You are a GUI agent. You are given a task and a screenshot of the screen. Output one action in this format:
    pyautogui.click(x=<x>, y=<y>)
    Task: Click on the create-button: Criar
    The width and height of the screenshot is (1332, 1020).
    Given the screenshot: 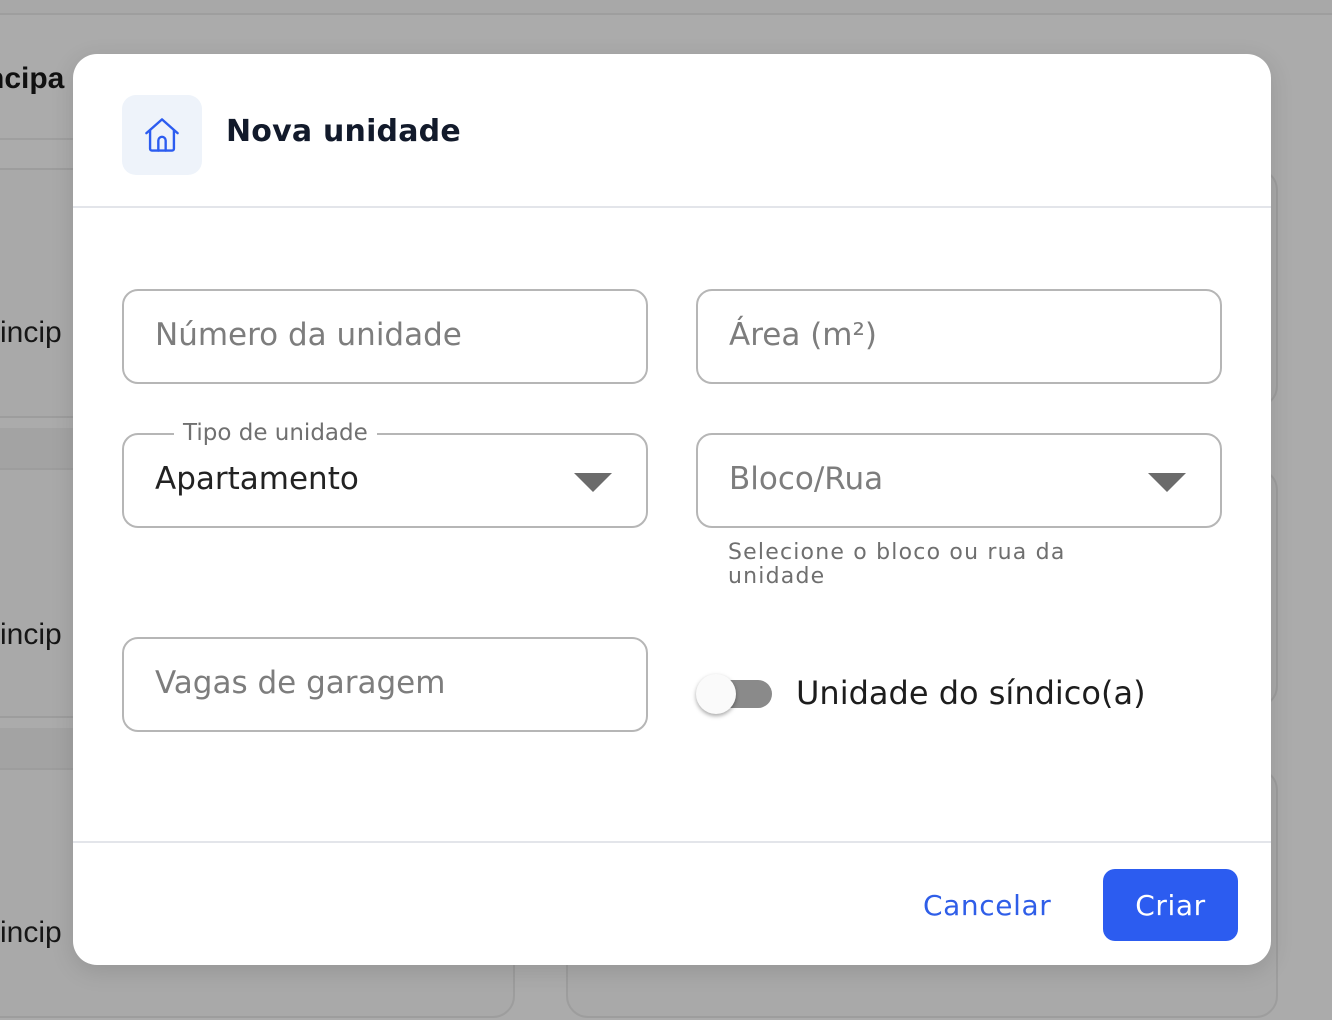 What is the action you would take?
    pyautogui.click(x=1170, y=905)
    